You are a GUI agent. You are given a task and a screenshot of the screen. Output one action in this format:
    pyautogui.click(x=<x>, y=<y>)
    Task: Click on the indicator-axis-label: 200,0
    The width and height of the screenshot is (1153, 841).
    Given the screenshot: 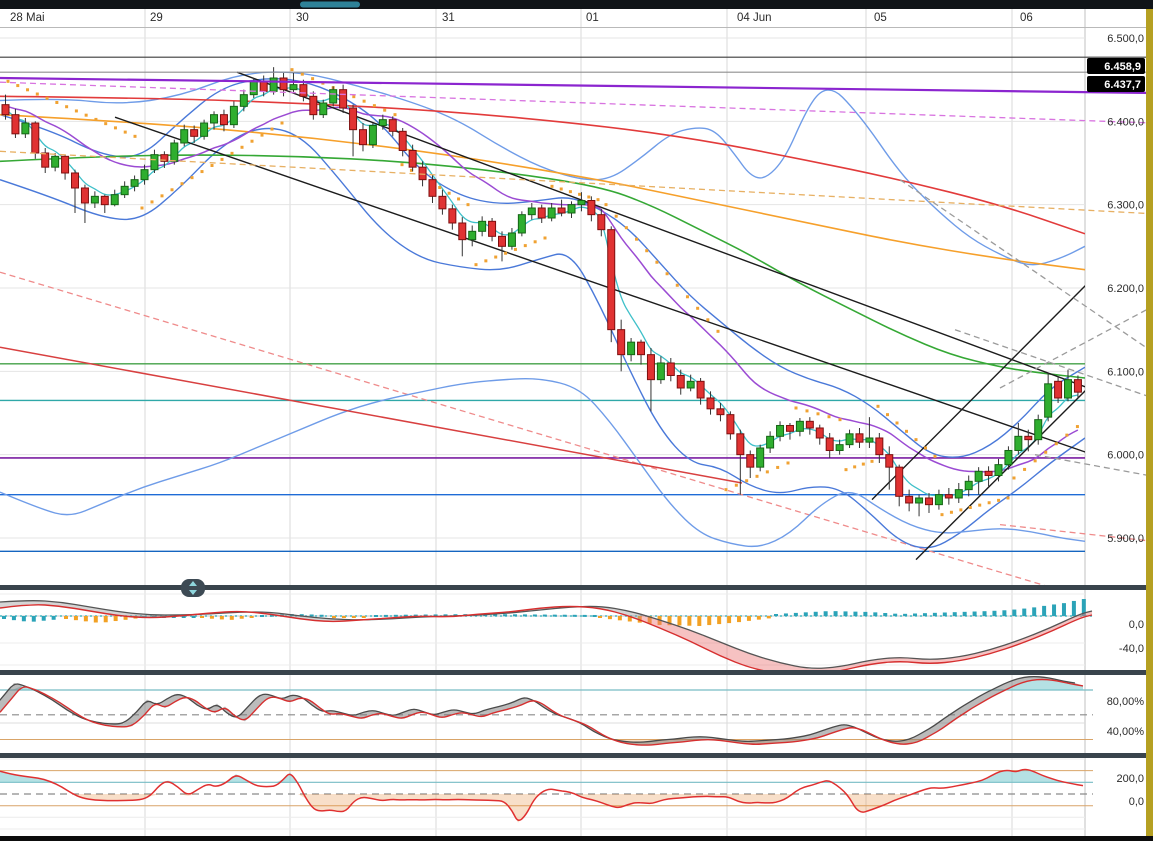 What is the action you would take?
    pyautogui.click(x=1130, y=779)
    